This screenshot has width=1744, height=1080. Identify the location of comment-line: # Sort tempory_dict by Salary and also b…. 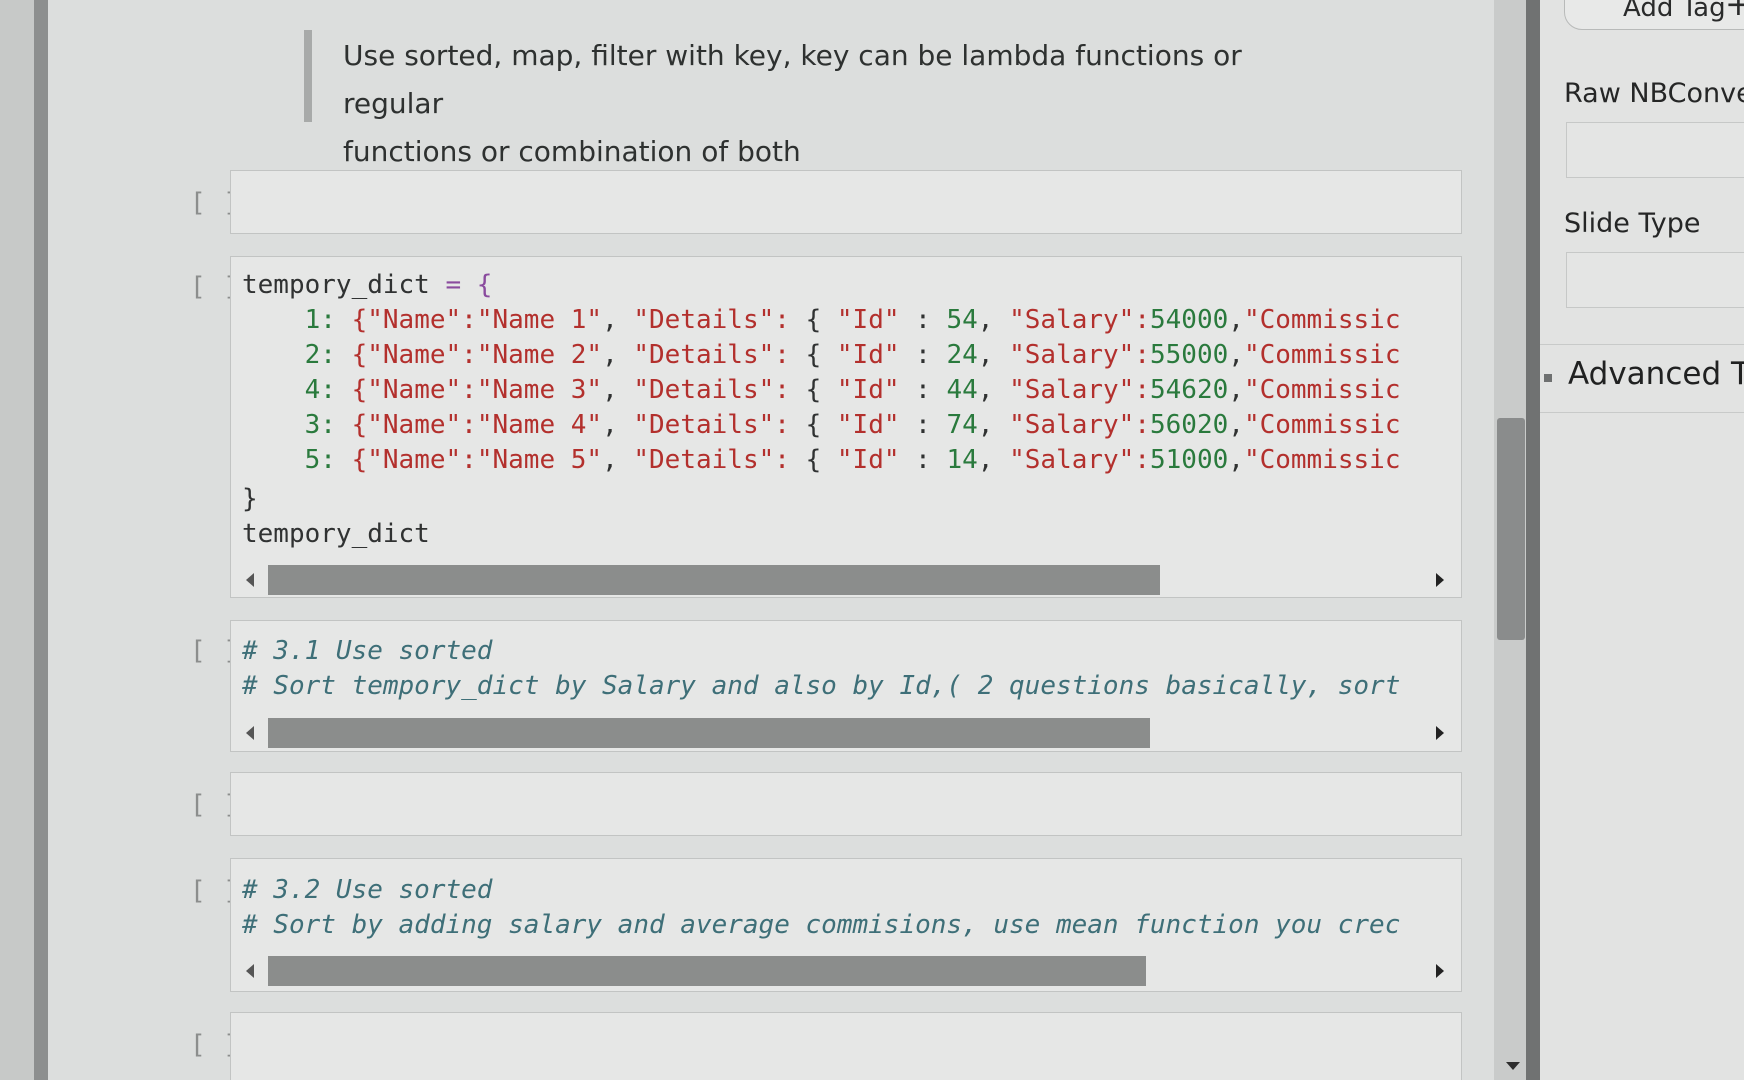
(821, 686).